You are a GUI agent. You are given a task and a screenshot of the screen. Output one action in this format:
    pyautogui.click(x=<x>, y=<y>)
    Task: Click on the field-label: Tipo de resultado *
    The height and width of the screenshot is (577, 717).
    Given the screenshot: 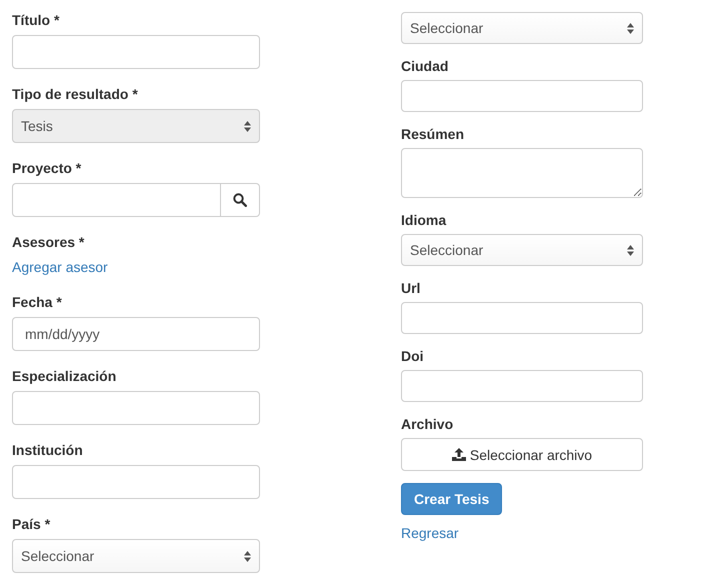 What is the action you would take?
    pyautogui.click(x=75, y=94)
    